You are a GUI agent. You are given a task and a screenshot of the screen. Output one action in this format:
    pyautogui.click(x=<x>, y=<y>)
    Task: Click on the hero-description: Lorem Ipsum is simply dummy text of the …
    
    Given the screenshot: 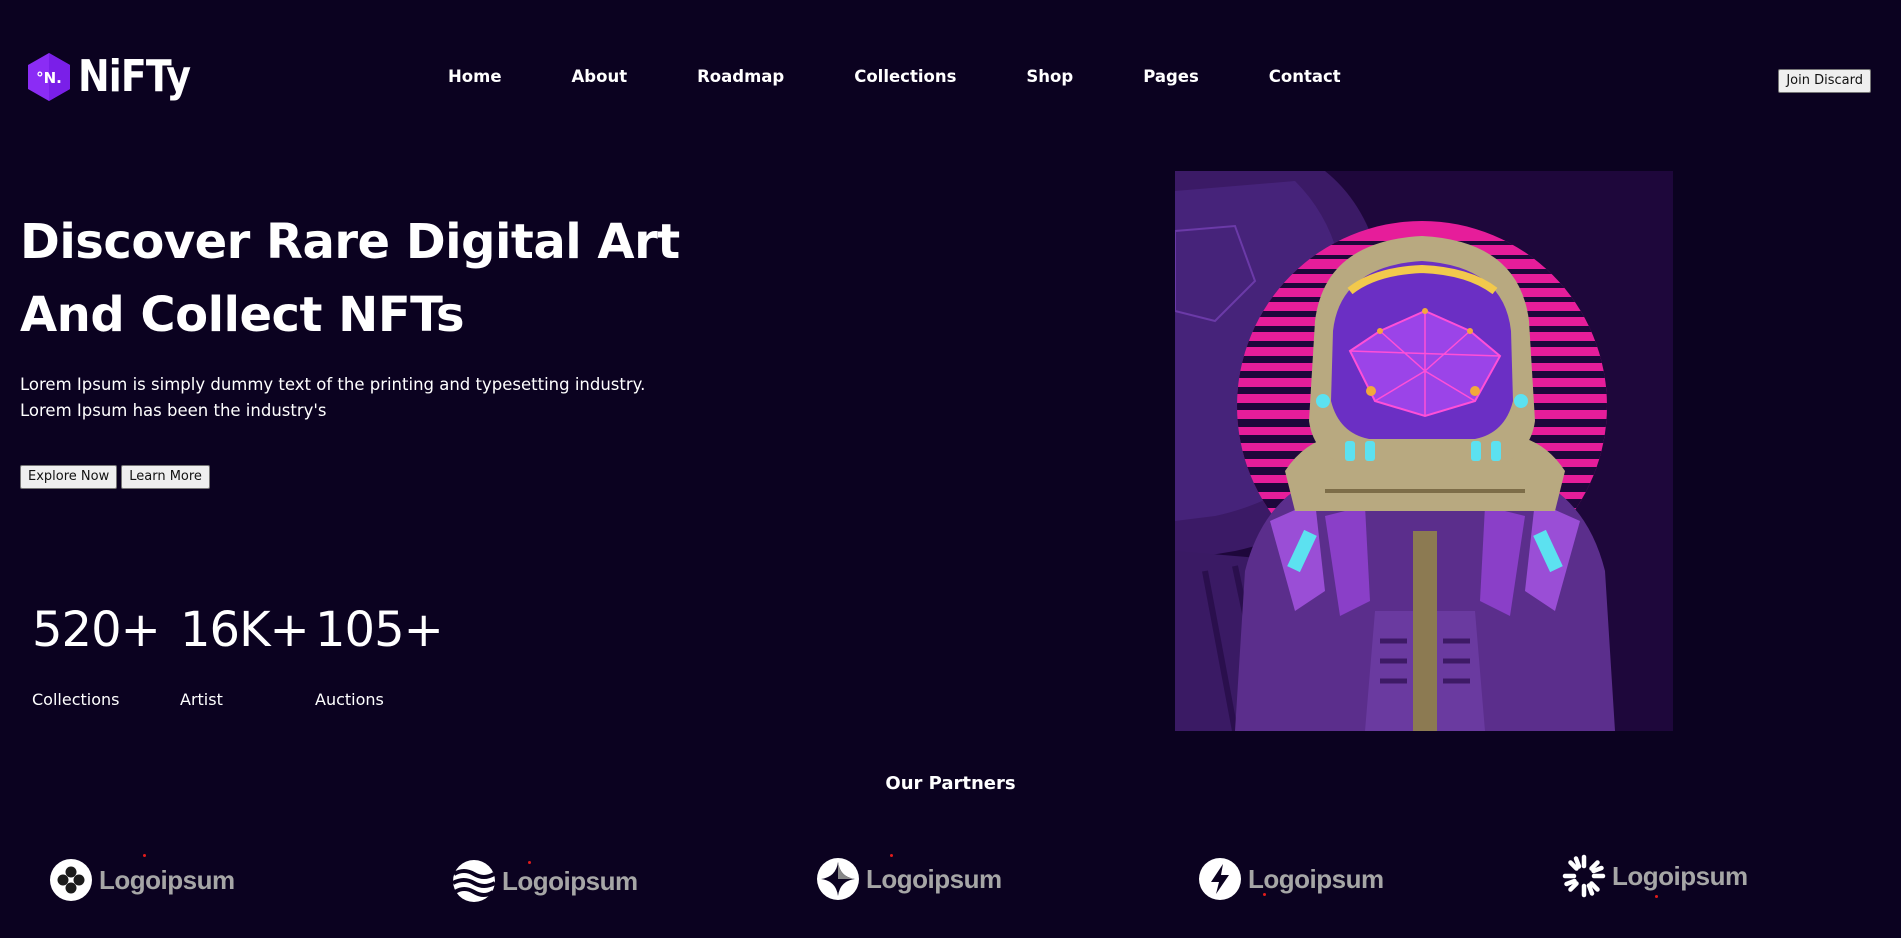 What is the action you would take?
    pyautogui.click(x=340, y=398)
    